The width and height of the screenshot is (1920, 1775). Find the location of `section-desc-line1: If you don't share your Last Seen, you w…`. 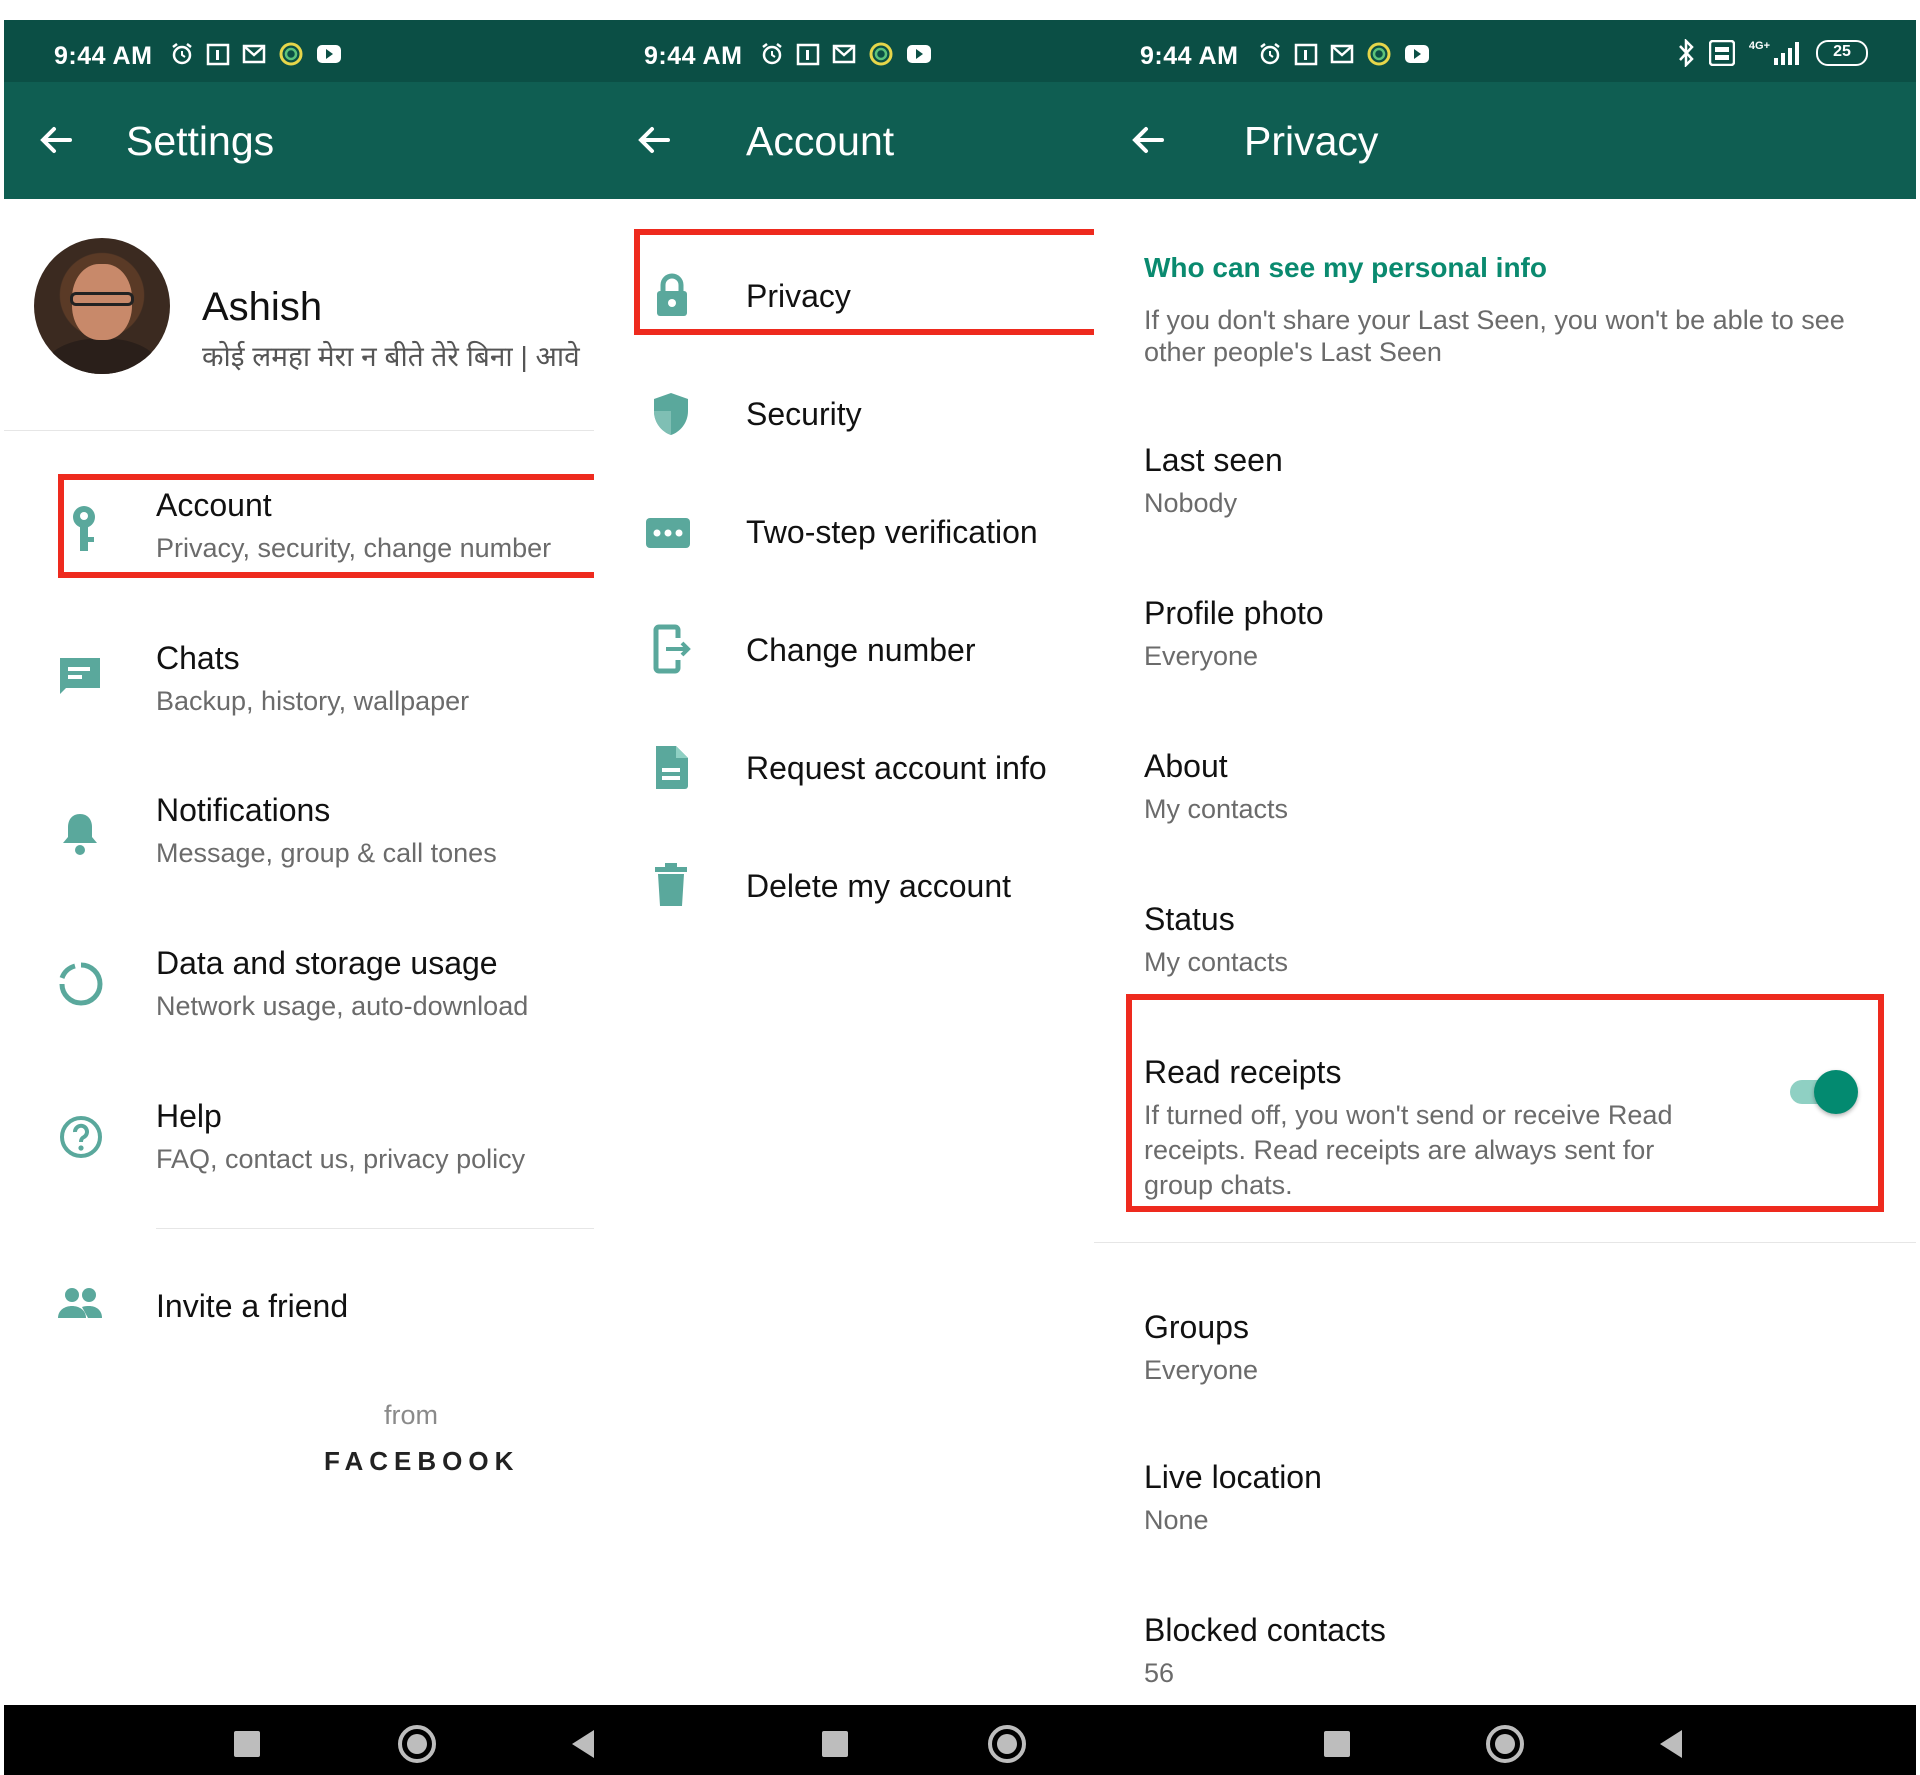

section-desc-line1: If you don't share your Last Seen, you w… is located at coordinates (1494, 320).